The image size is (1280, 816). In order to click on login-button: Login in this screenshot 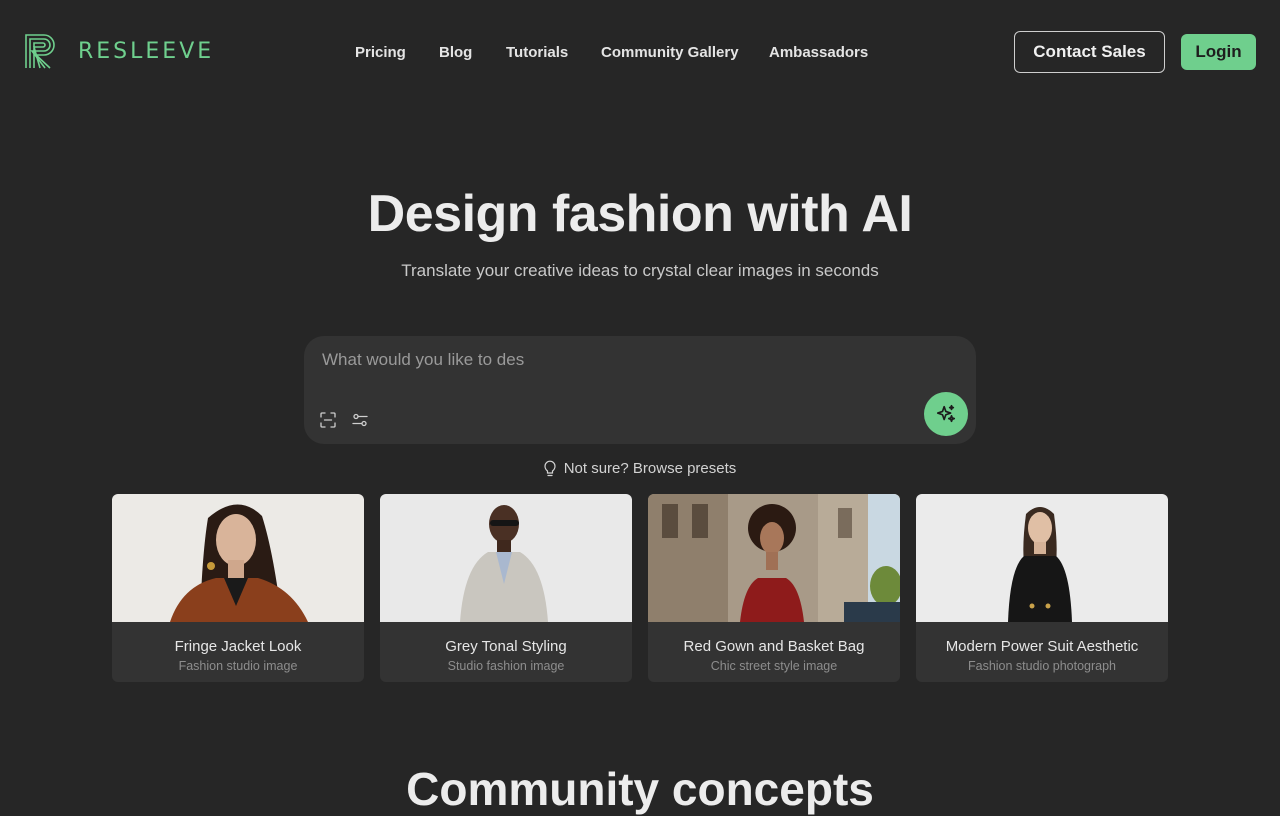, I will do `click(1218, 52)`.